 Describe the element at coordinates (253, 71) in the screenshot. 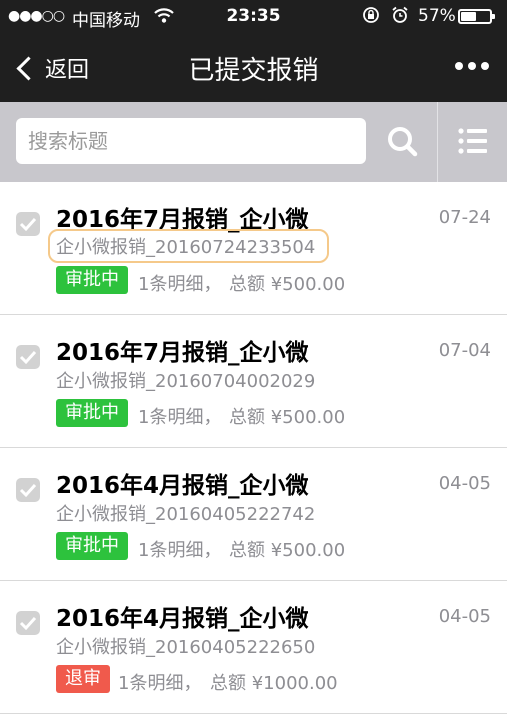

I see `page-title: 已提交报销` at that location.